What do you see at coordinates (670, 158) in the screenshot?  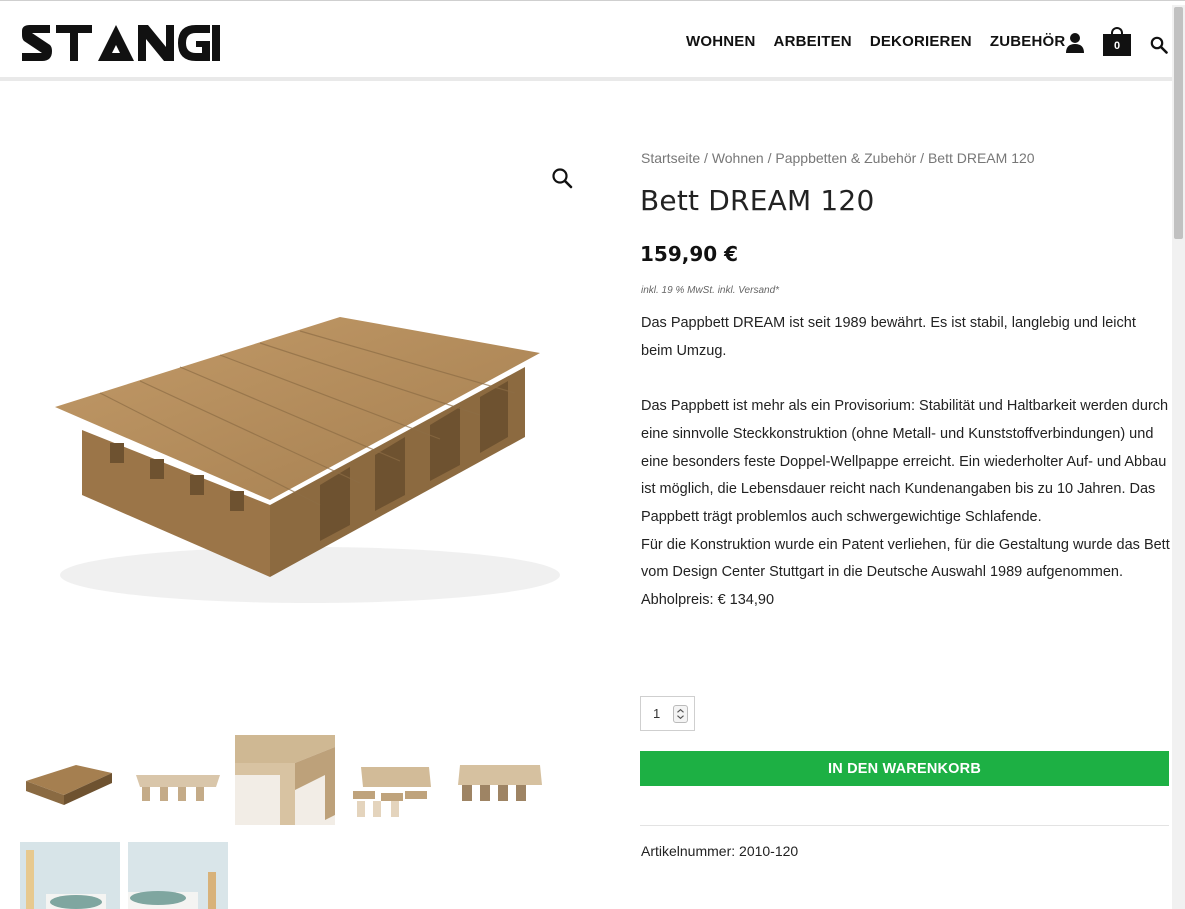 I see `breadcrumb-link-home: Startseite` at bounding box center [670, 158].